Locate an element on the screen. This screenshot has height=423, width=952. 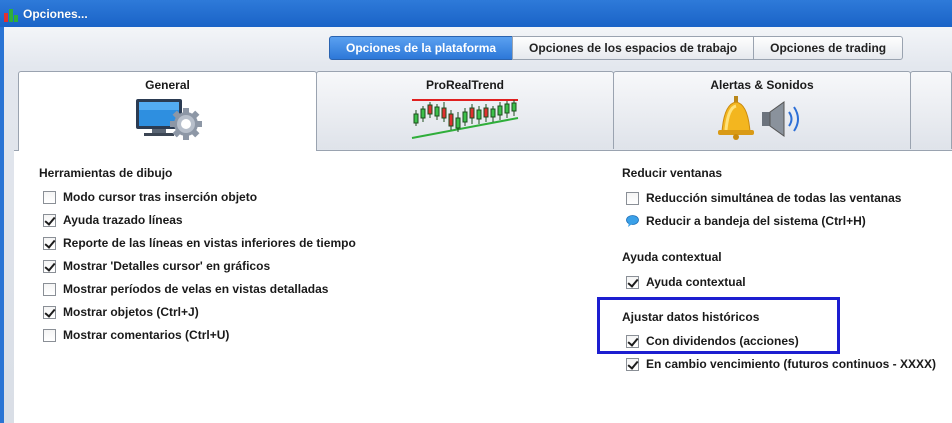
tab-prorealtrend: ProRealTrend is located at coordinates (465, 110).